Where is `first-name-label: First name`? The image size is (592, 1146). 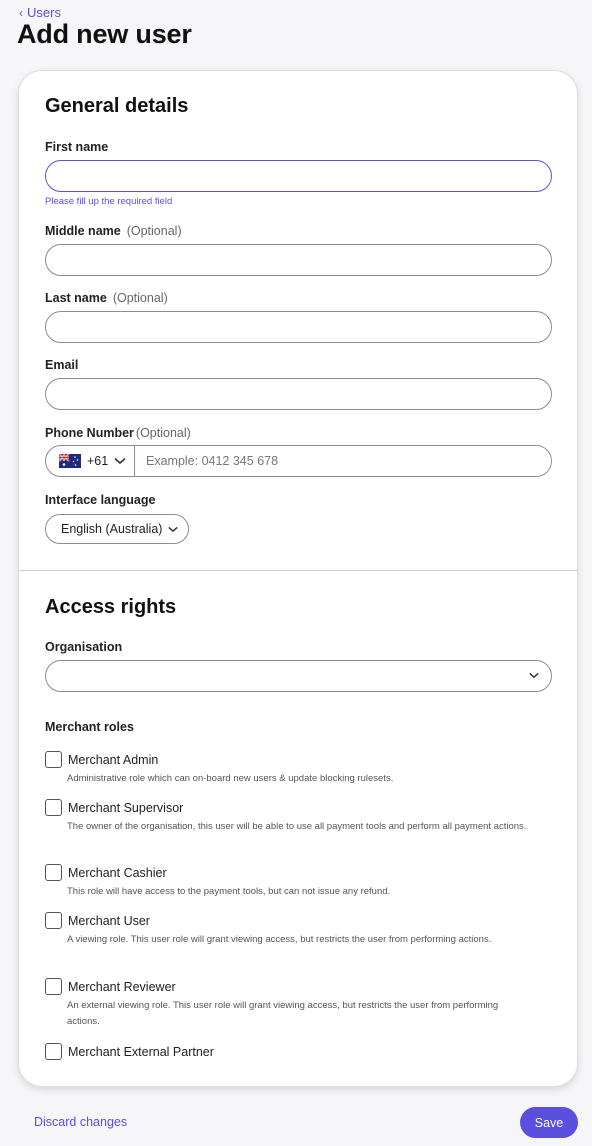 first-name-label: First name is located at coordinates (77, 147).